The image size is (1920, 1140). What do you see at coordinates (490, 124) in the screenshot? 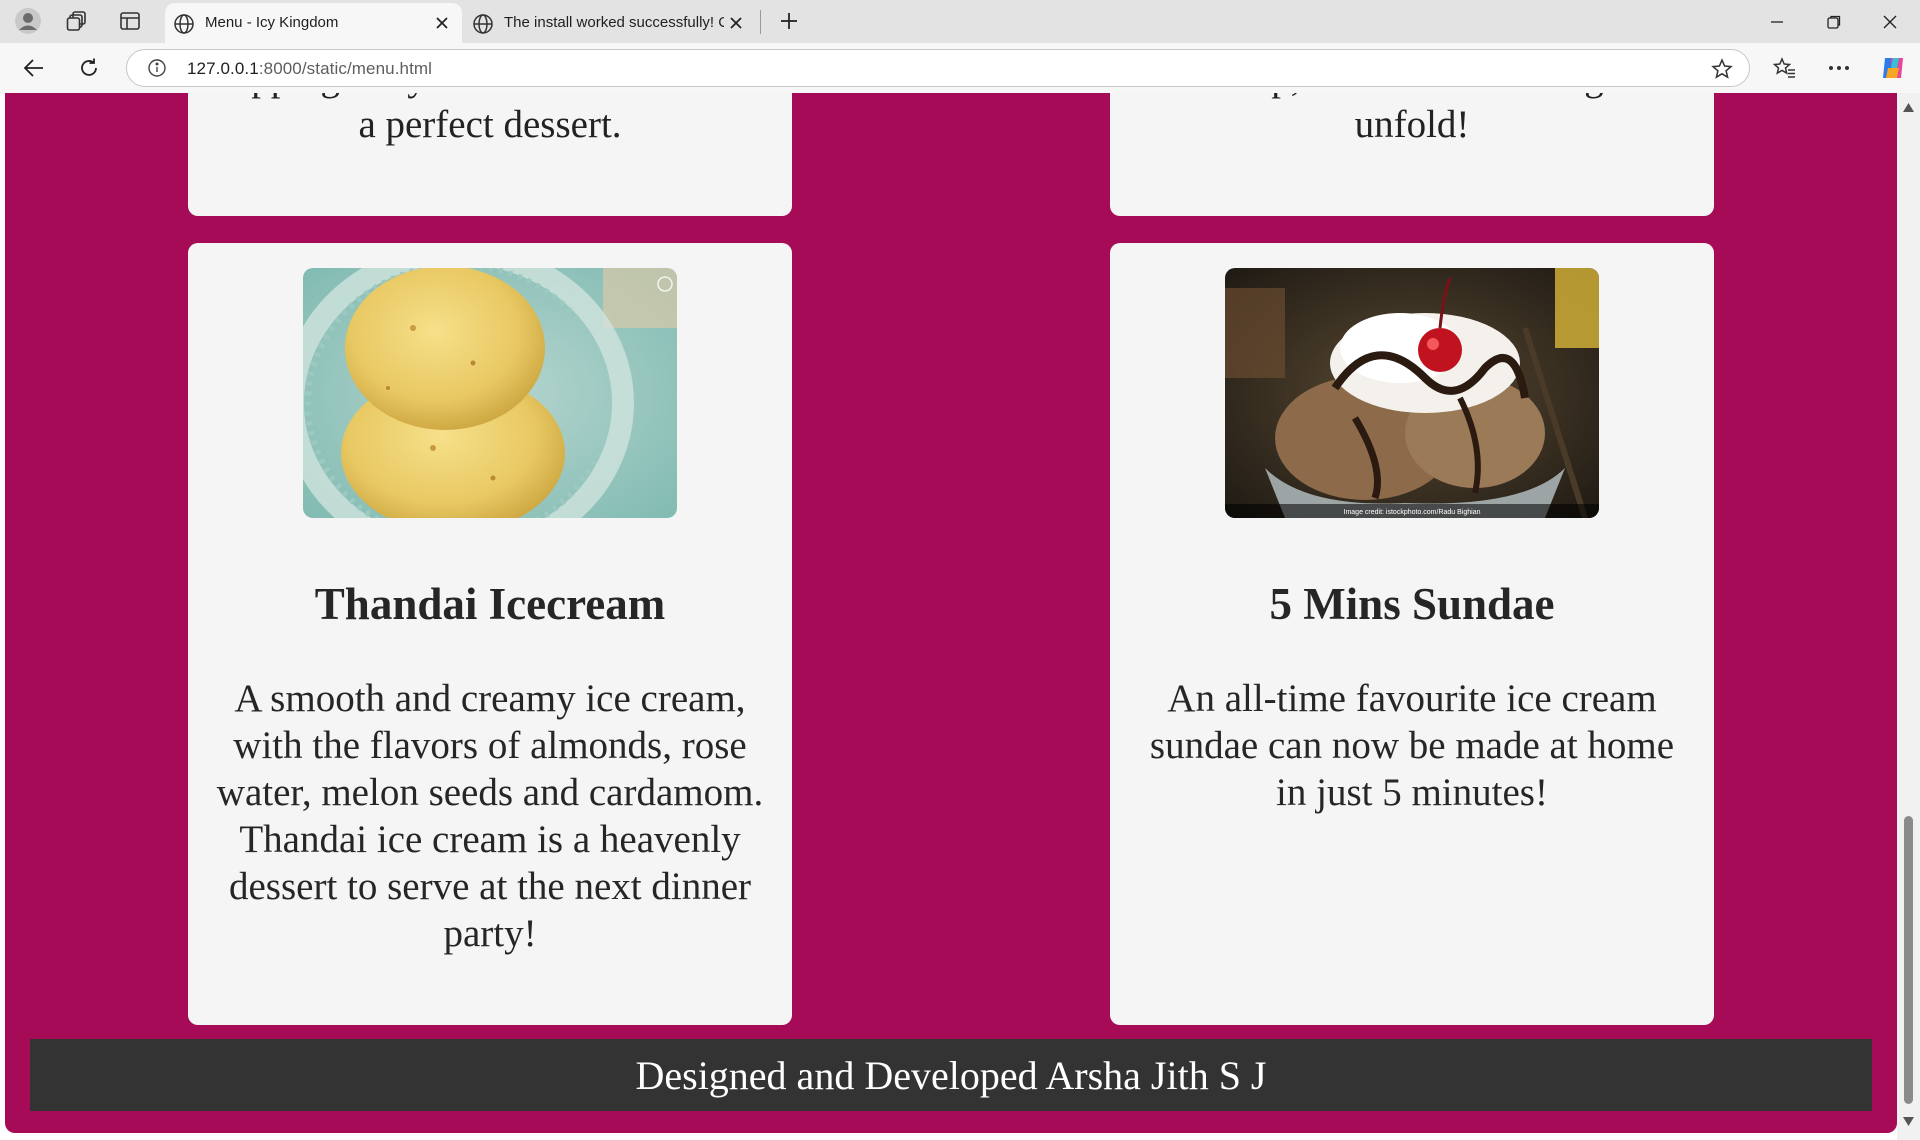
I see `card-description-last-line: a perfect dessert.` at bounding box center [490, 124].